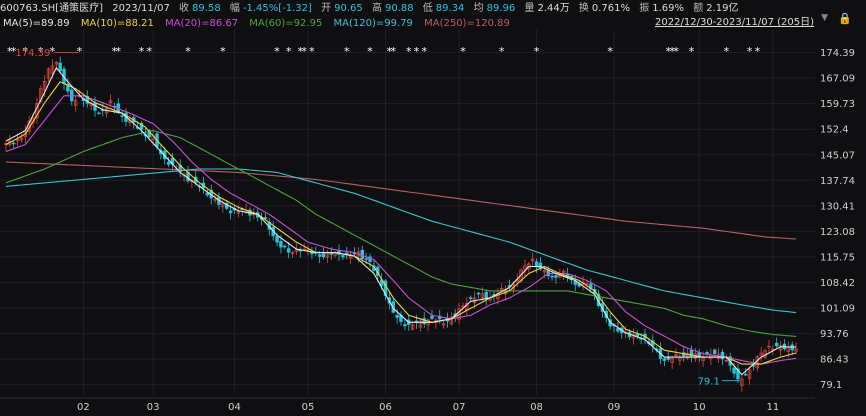 The height and width of the screenshot is (416, 866). What do you see at coordinates (837, 283) in the screenshot?
I see `y-tick-label: 108.42` at bounding box center [837, 283].